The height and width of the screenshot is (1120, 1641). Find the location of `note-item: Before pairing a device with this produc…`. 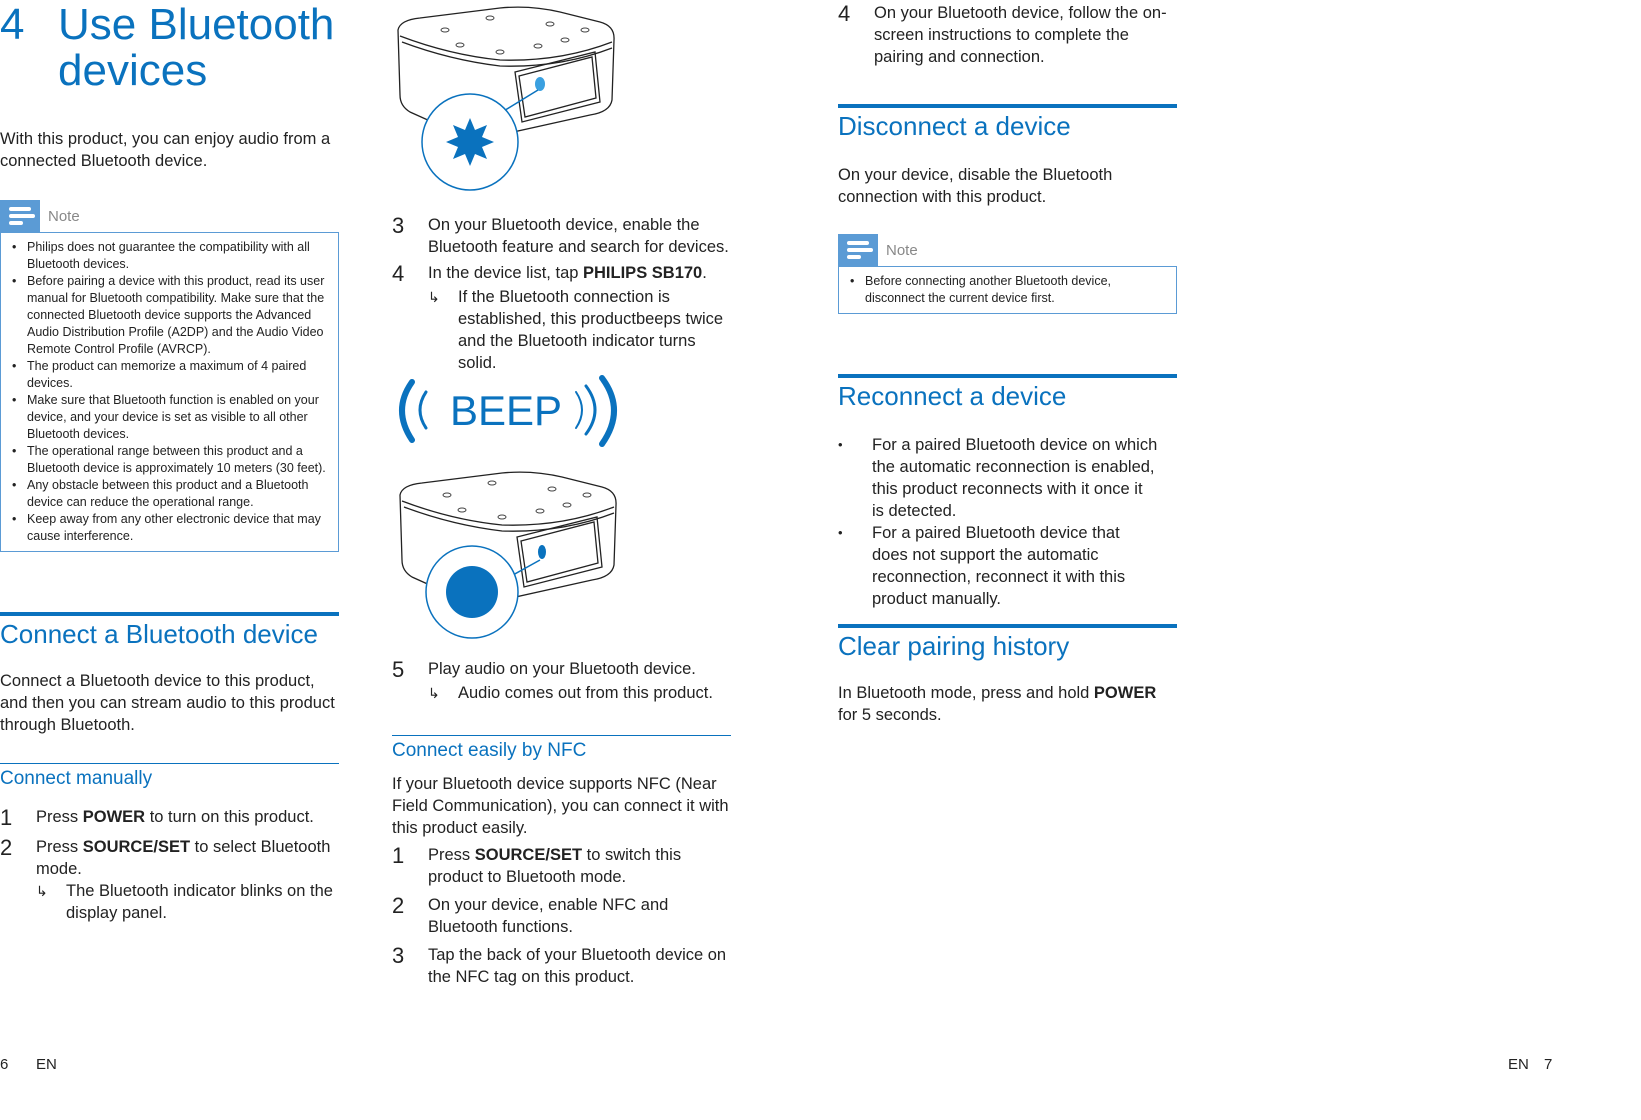

note-item: Before pairing a device with this produc… is located at coordinates (171, 315).